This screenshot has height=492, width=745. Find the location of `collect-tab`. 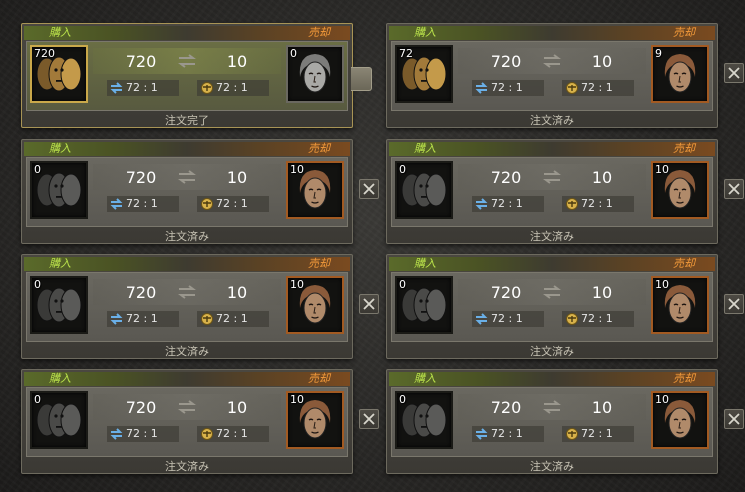

collect-tab is located at coordinates (361, 79).